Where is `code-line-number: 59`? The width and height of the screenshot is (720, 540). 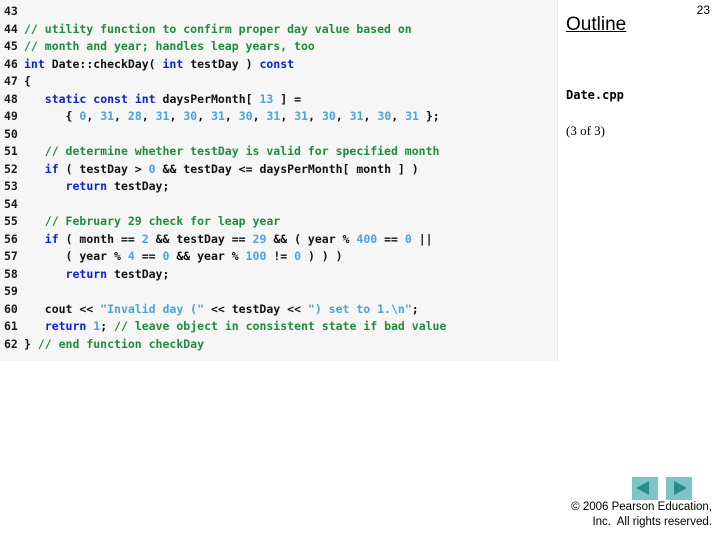 code-line-number: 59 is located at coordinates (11, 291).